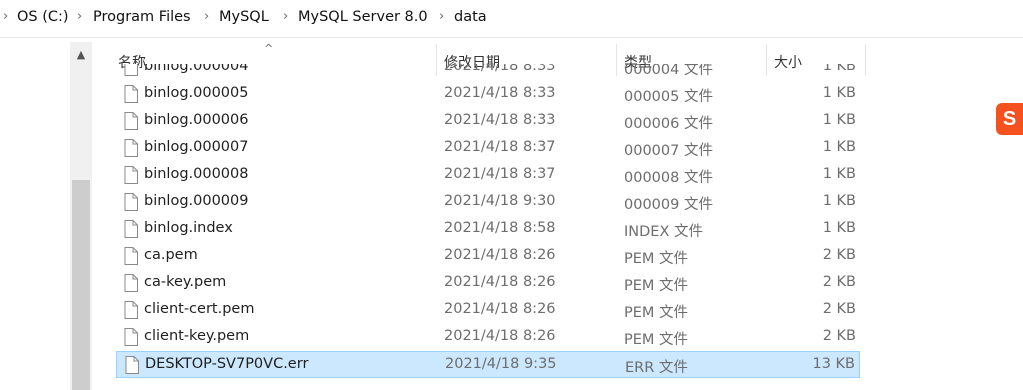  I want to click on file-size: 13 KB, so click(833, 364).